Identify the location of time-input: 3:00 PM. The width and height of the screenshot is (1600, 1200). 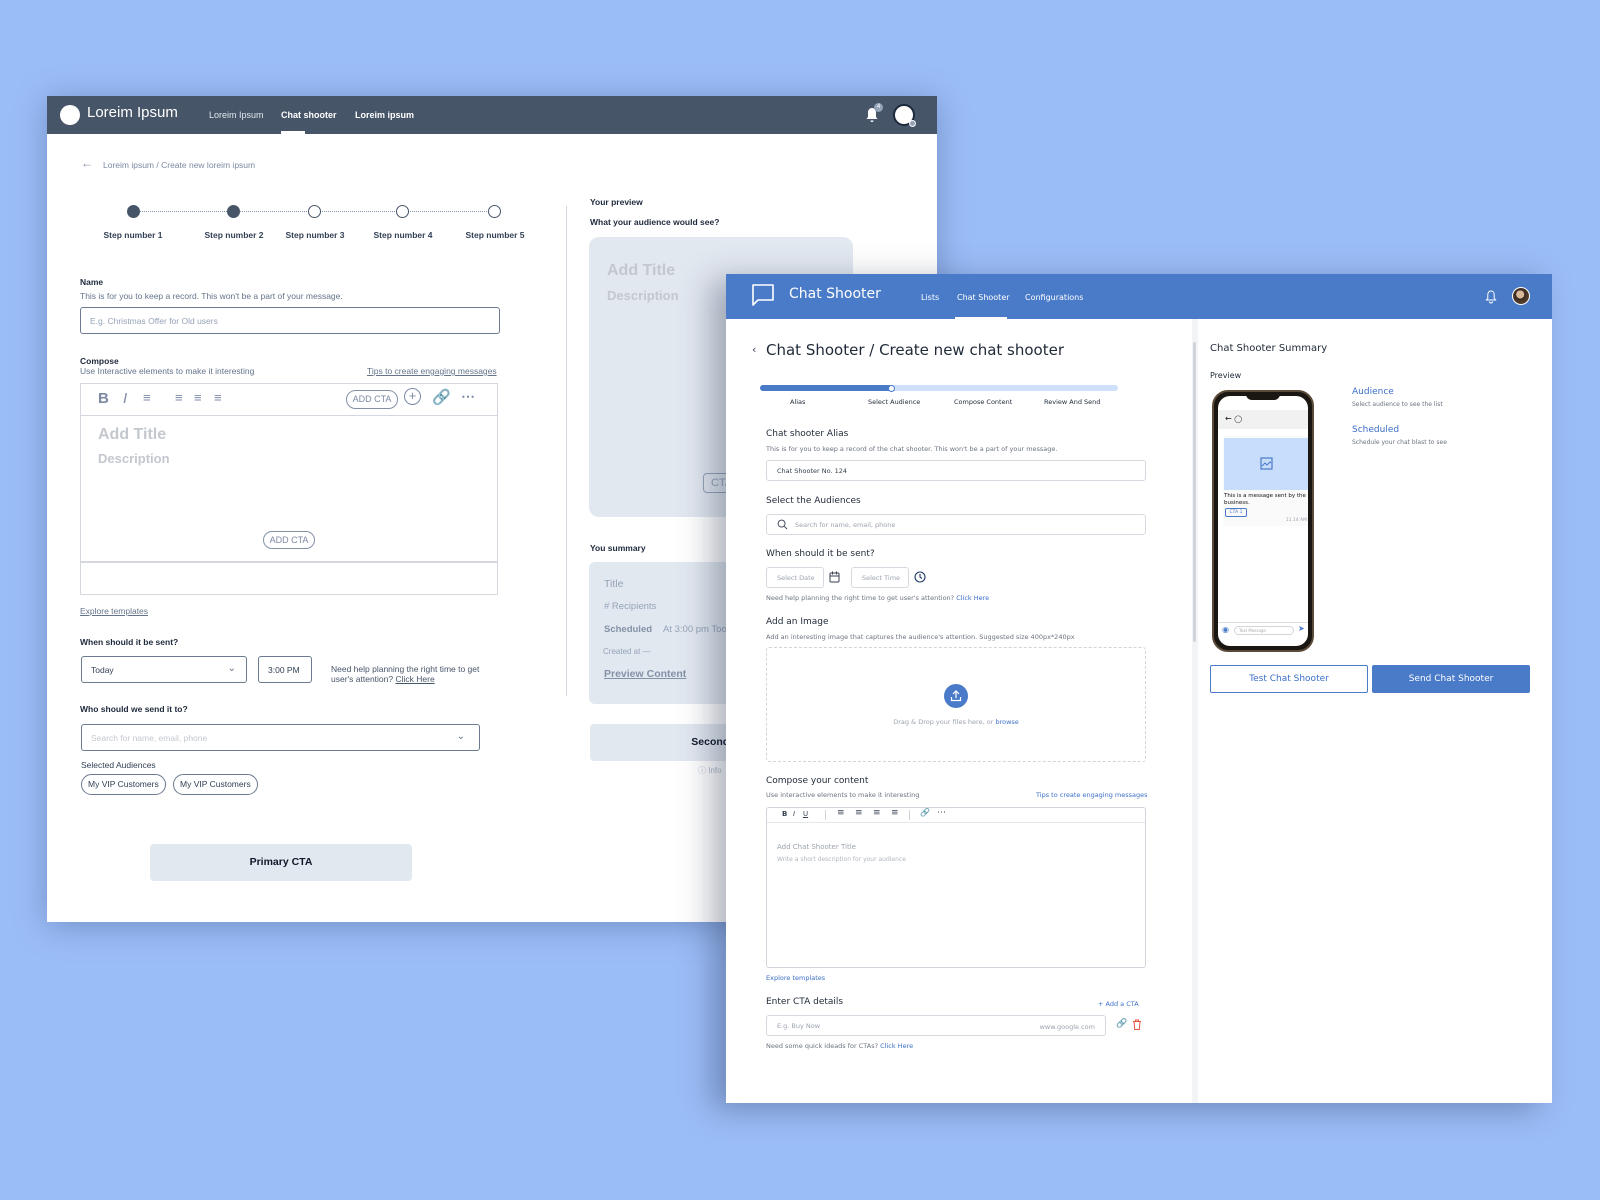
(285, 669).